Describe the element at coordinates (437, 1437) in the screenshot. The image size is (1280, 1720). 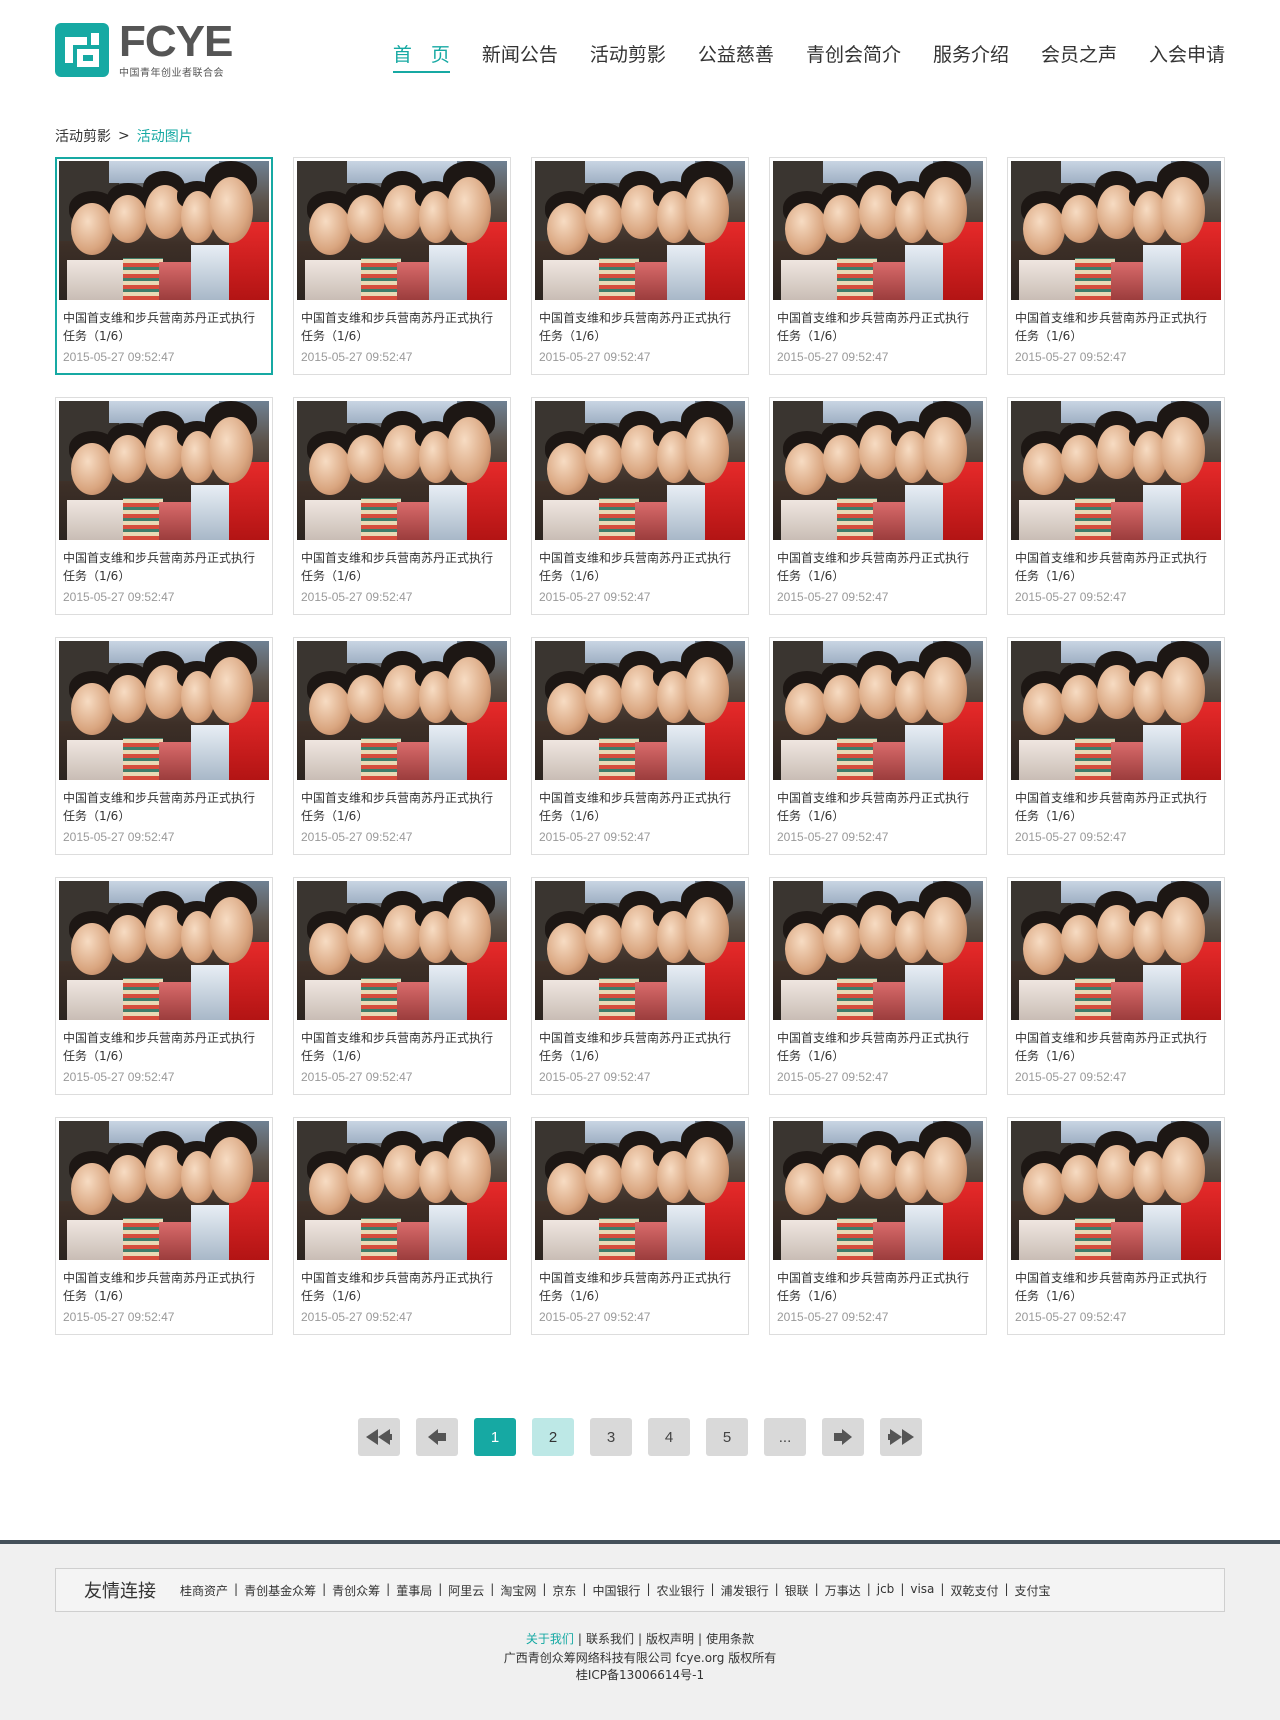
I see `prev-page-button` at that location.